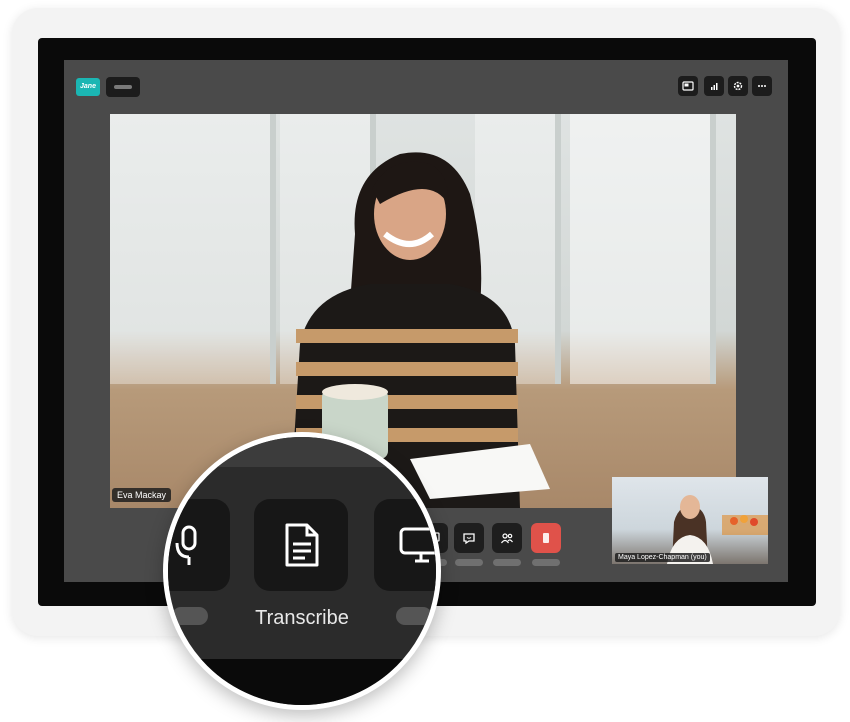 The height and width of the screenshot is (722, 850). I want to click on picture-in-picture-icon, so click(688, 86).